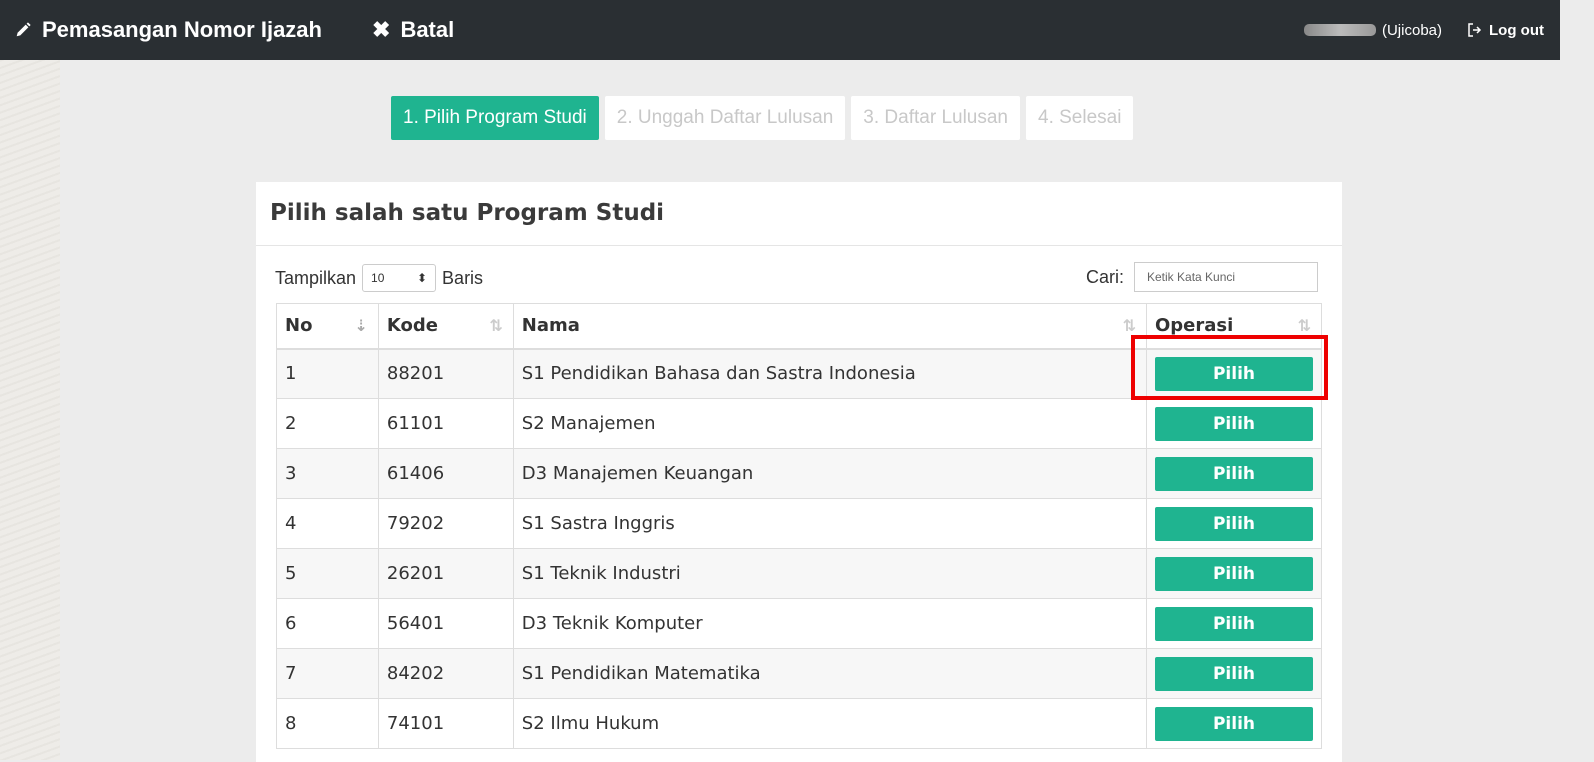  What do you see at coordinates (799, 245) in the screenshot?
I see `panel-divider` at bounding box center [799, 245].